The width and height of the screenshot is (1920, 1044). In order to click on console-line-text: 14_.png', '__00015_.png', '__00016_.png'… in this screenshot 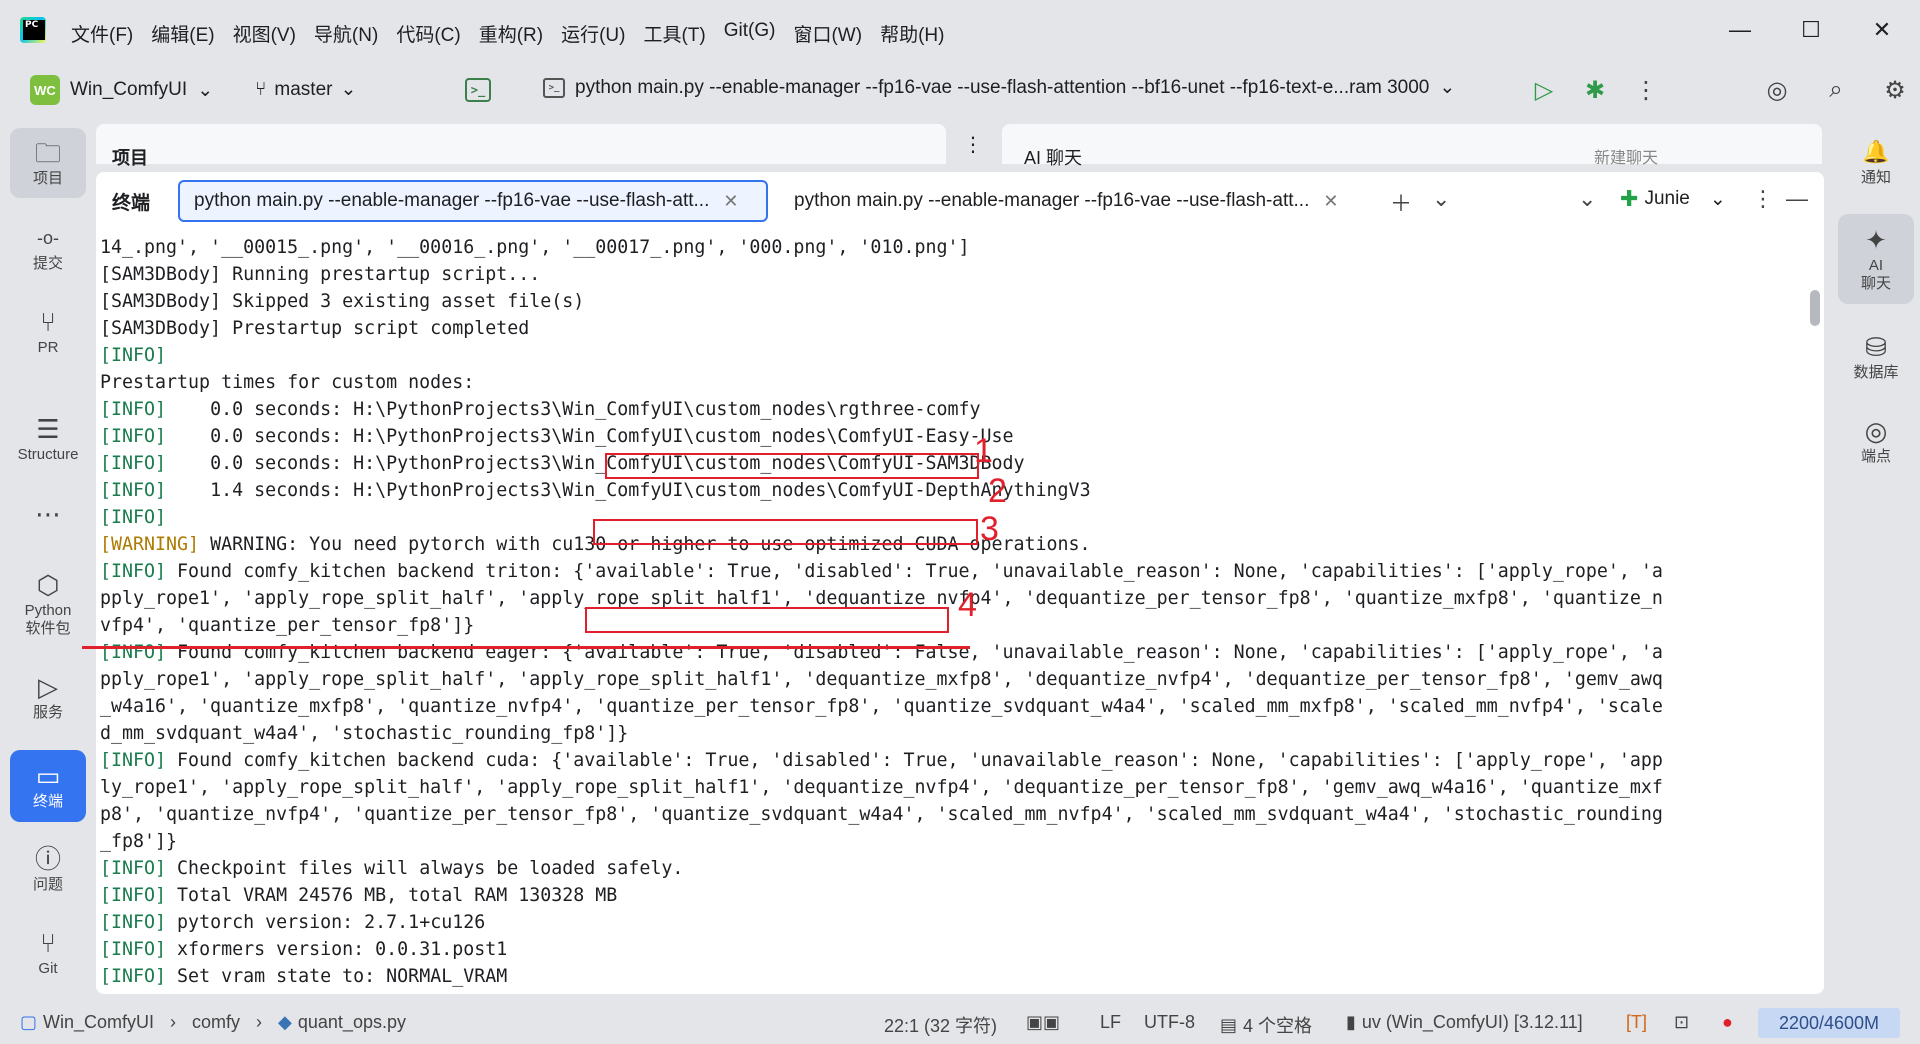, I will do `click(535, 247)`.